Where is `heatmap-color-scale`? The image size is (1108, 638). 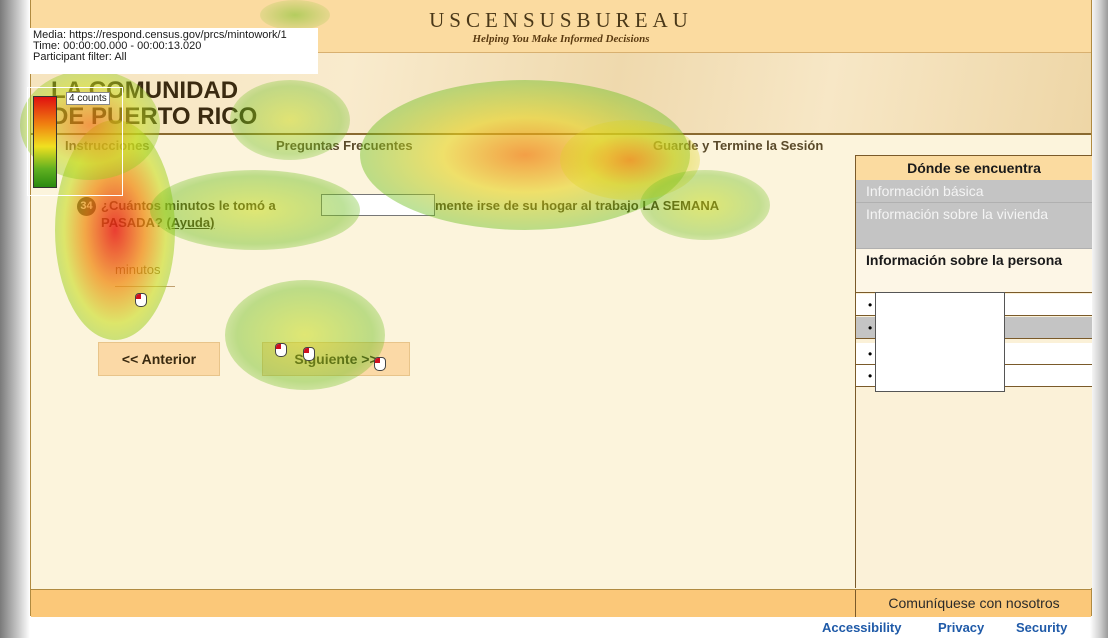 heatmap-color-scale is located at coordinates (45, 142).